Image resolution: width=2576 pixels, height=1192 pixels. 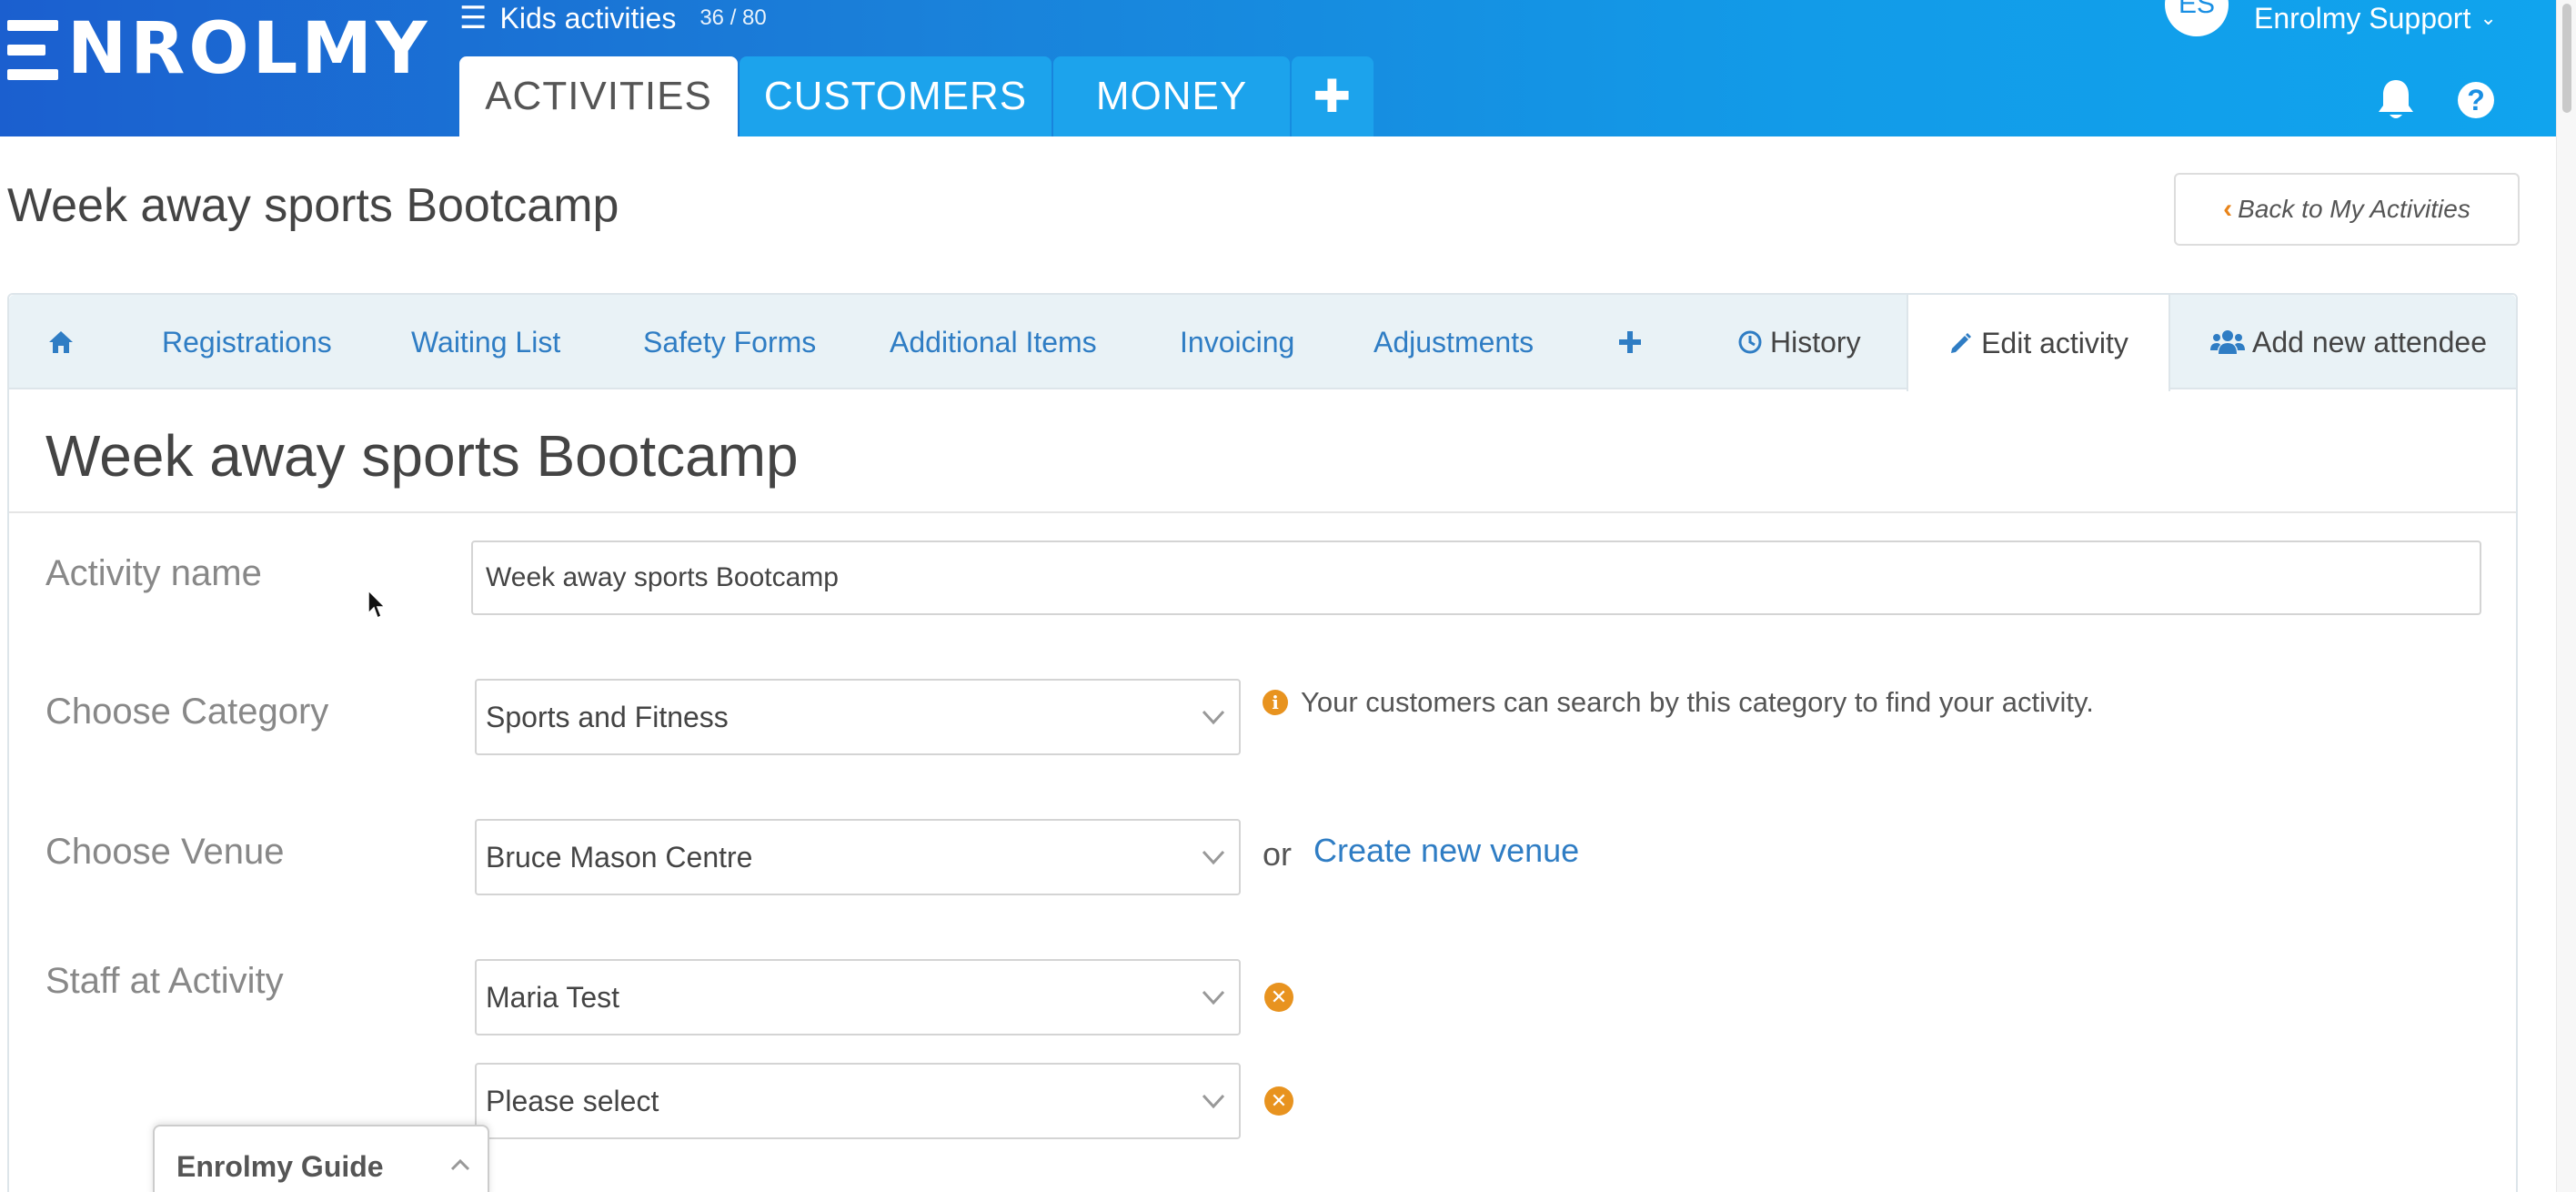 What do you see at coordinates (2227, 342) in the screenshot?
I see `users-icon` at bounding box center [2227, 342].